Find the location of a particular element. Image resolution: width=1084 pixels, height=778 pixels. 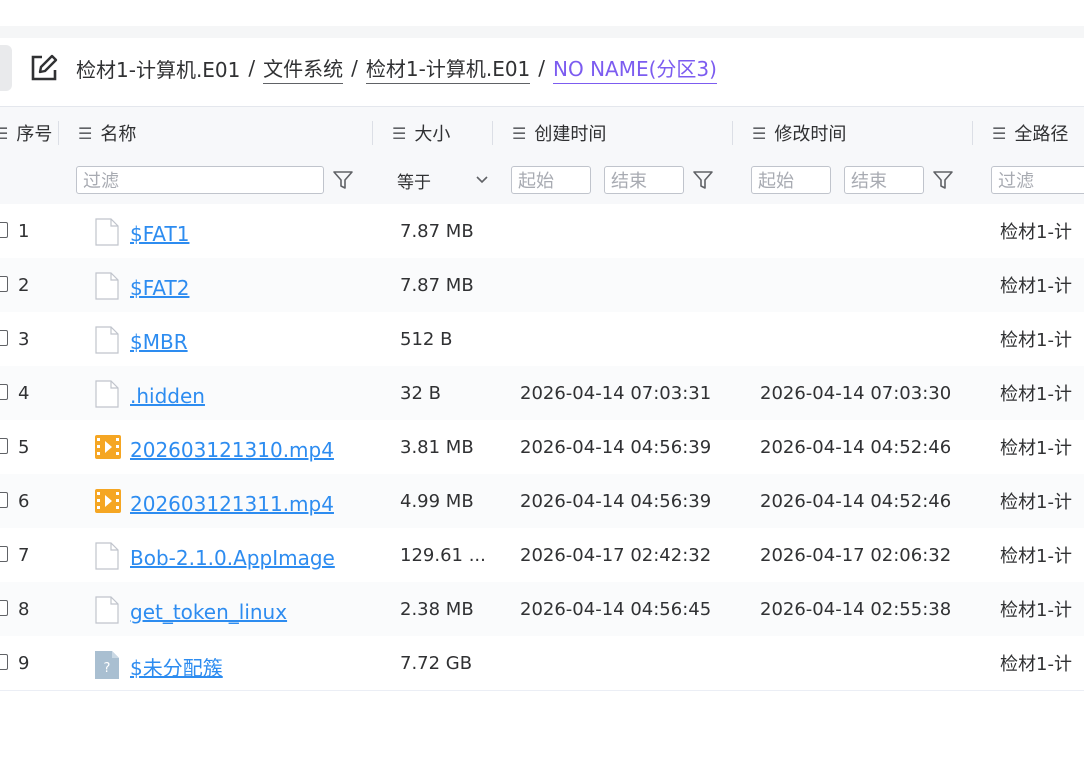

row-index: 5 is located at coordinates (24, 447).